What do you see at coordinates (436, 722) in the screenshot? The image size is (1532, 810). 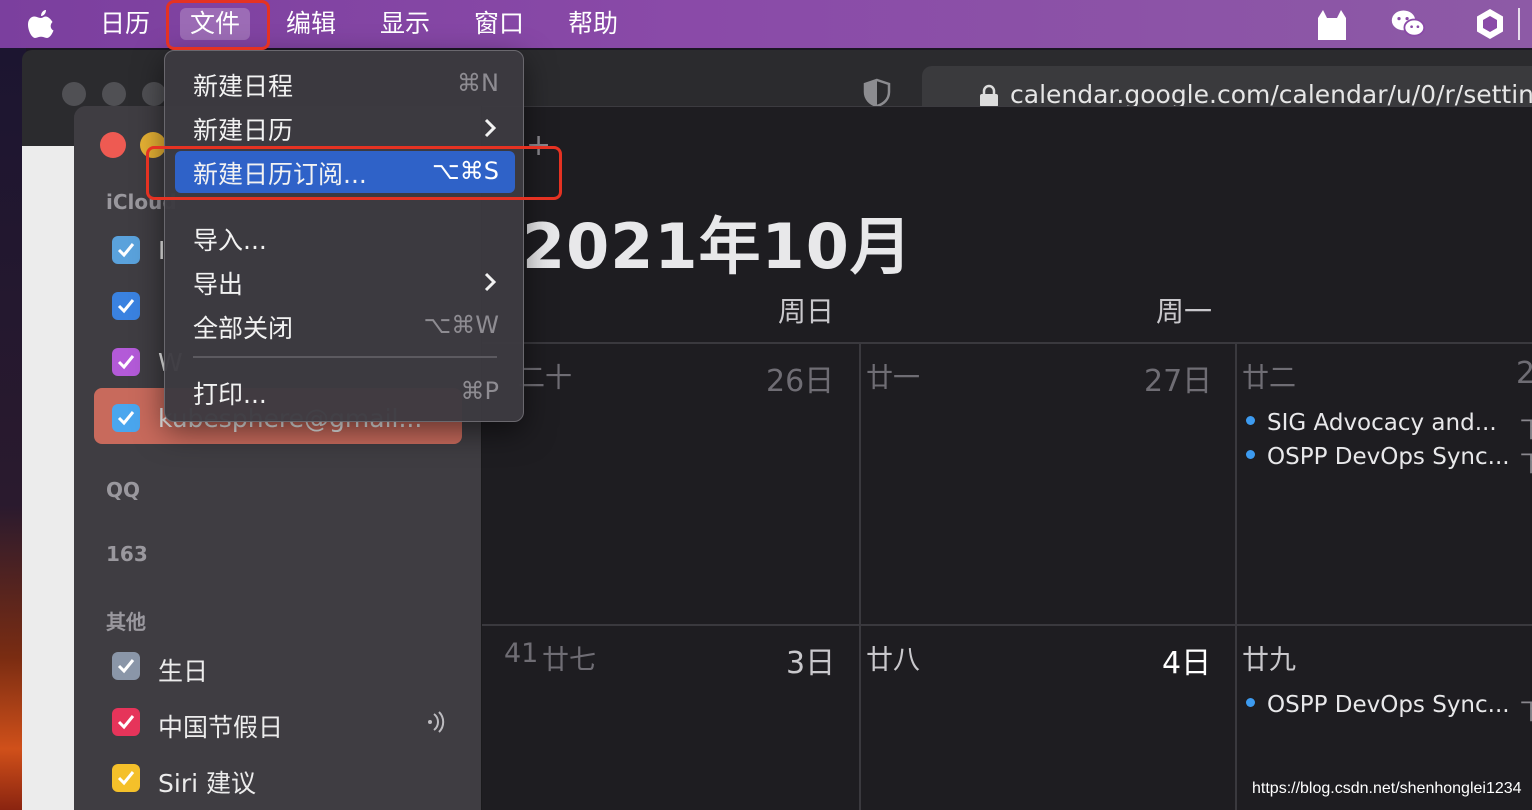 I see `broadcast-icon` at bounding box center [436, 722].